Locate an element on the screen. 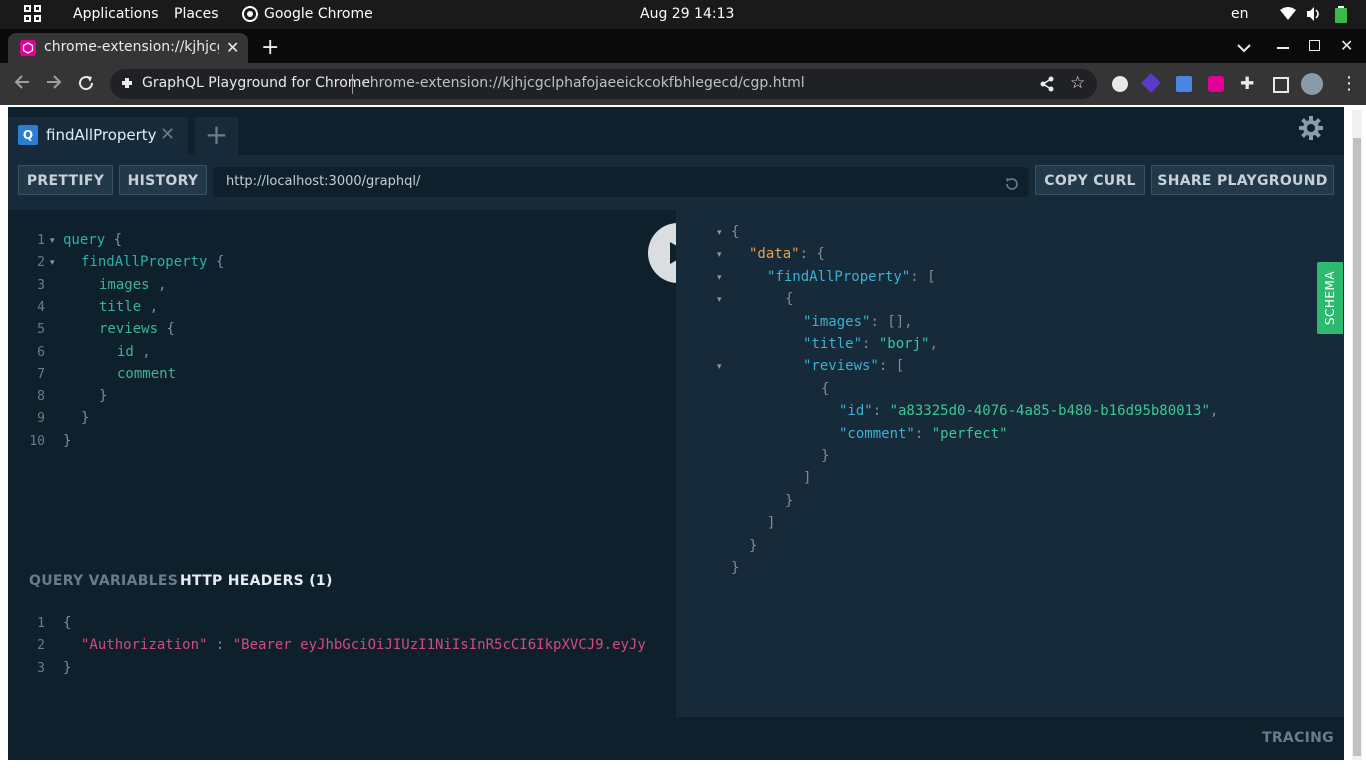  code-line: id , is located at coordinates (134, 351).